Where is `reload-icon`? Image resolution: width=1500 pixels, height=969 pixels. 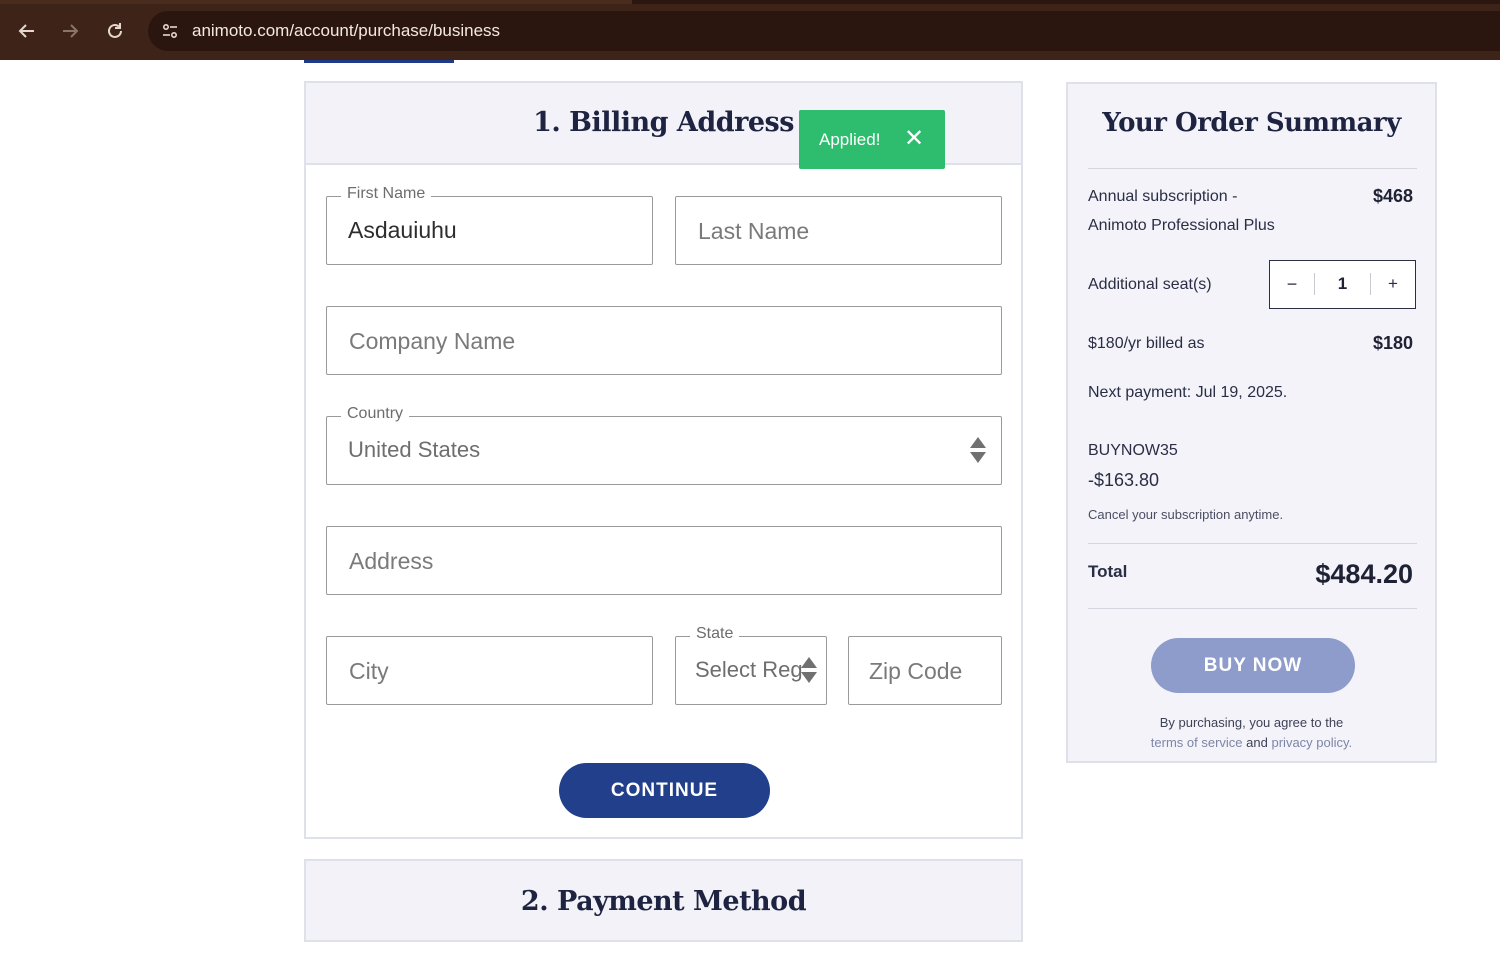 reload-icon is located at coordinates (115, 31).